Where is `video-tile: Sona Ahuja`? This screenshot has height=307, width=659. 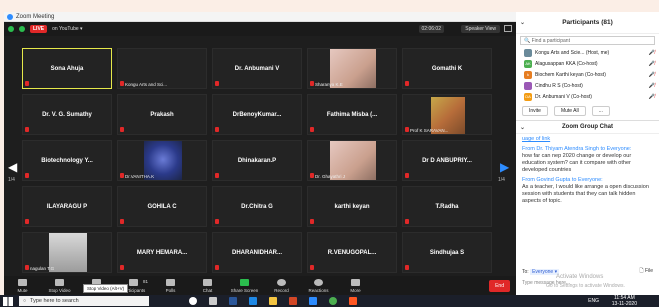 video-tile: Sona Ahuja is located at coordinates (67, 68).